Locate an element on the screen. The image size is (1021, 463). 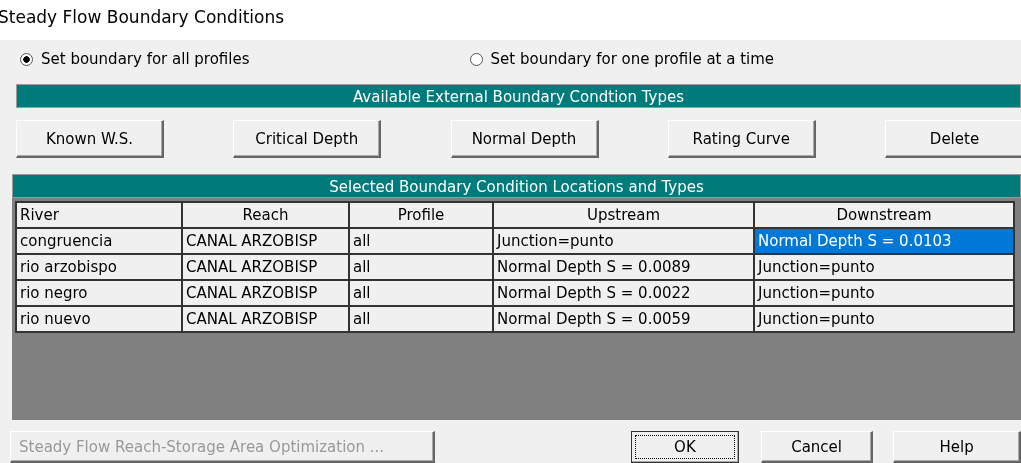
boundary-type-button: Normal Depth is located at coordinates (524, 139).